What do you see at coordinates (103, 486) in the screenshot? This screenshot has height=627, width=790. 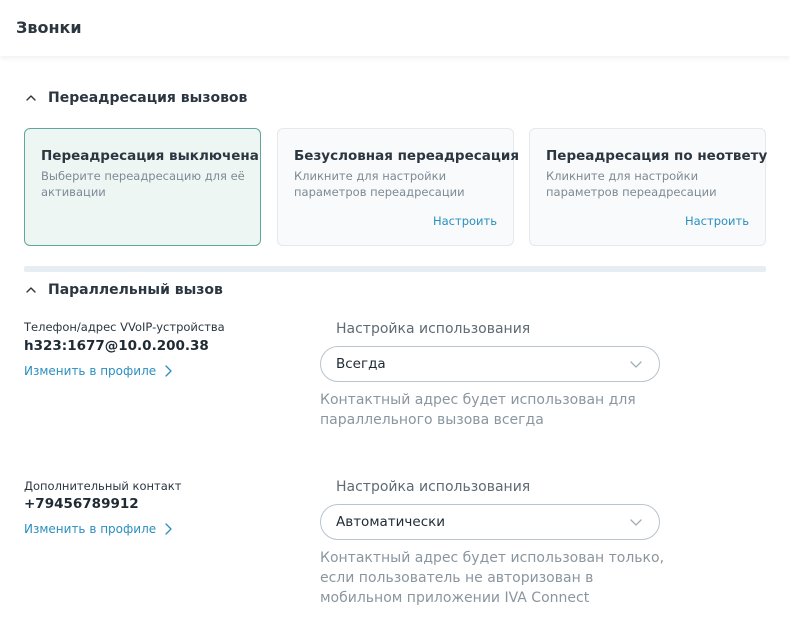 I see `contact-label: Дополнительный контакт` at bounding box center [103, 486].